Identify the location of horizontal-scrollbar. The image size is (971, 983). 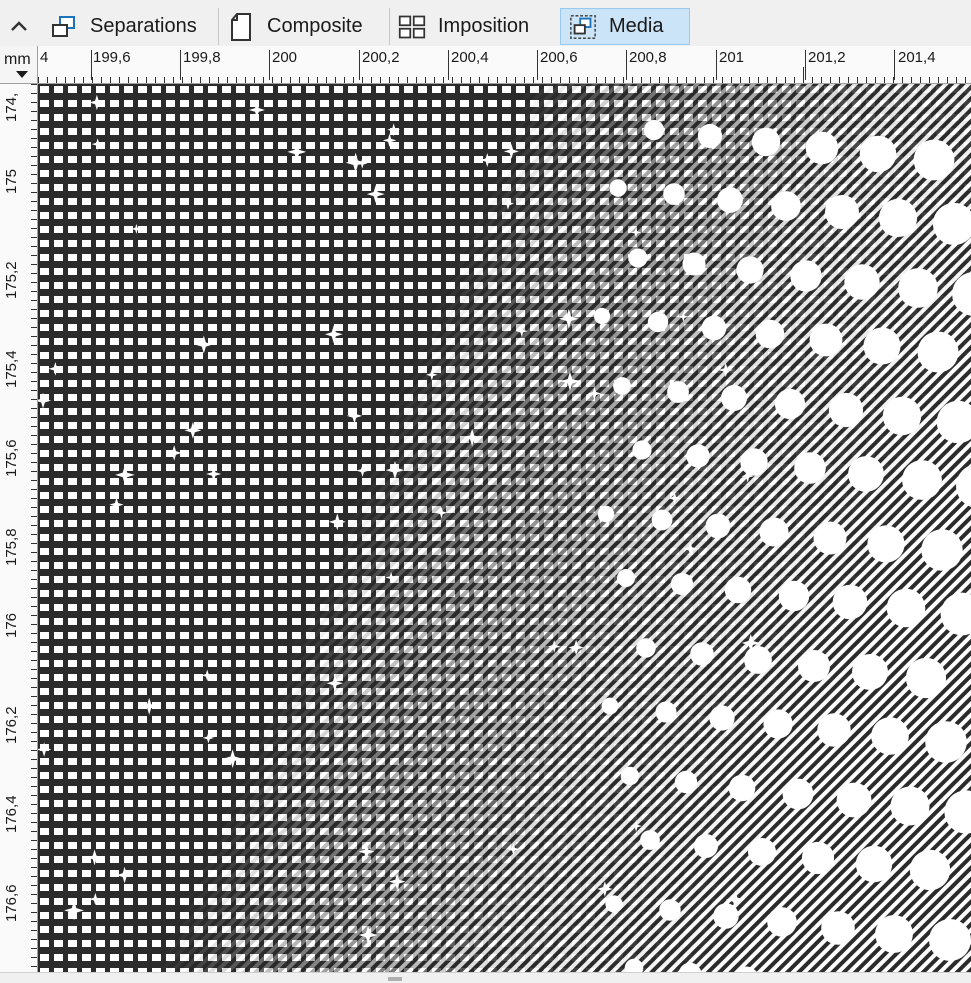
(485, 977).